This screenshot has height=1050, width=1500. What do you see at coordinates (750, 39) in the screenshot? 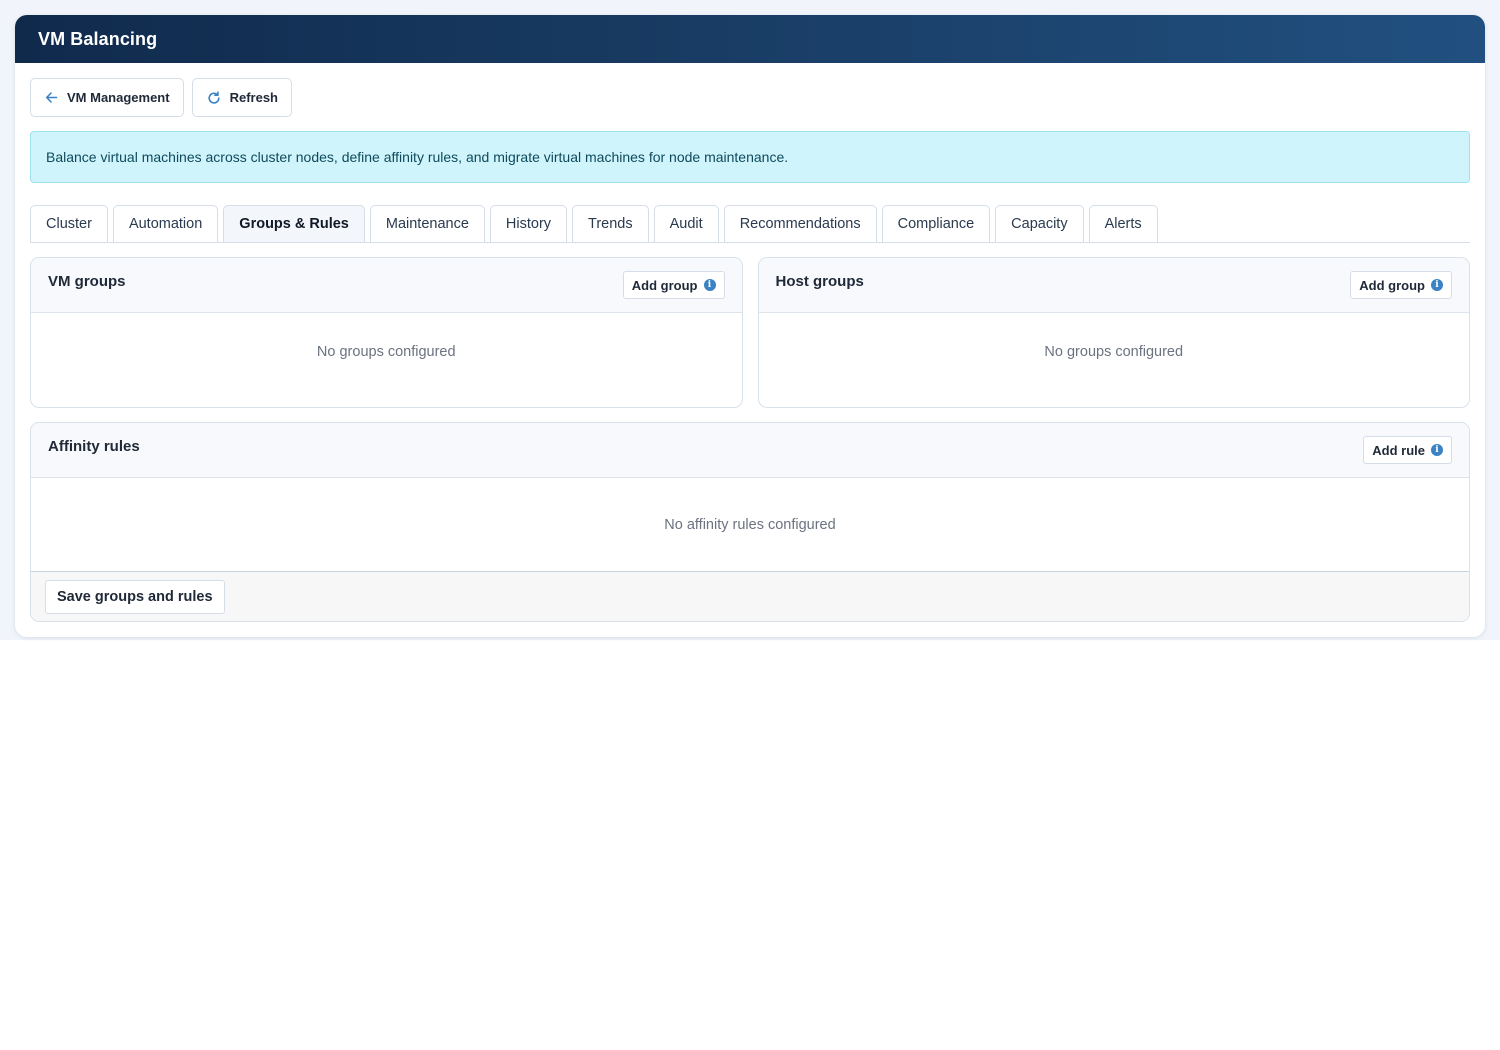
I see `title-bar: VM Balancing` at bounding box center [750, 39].